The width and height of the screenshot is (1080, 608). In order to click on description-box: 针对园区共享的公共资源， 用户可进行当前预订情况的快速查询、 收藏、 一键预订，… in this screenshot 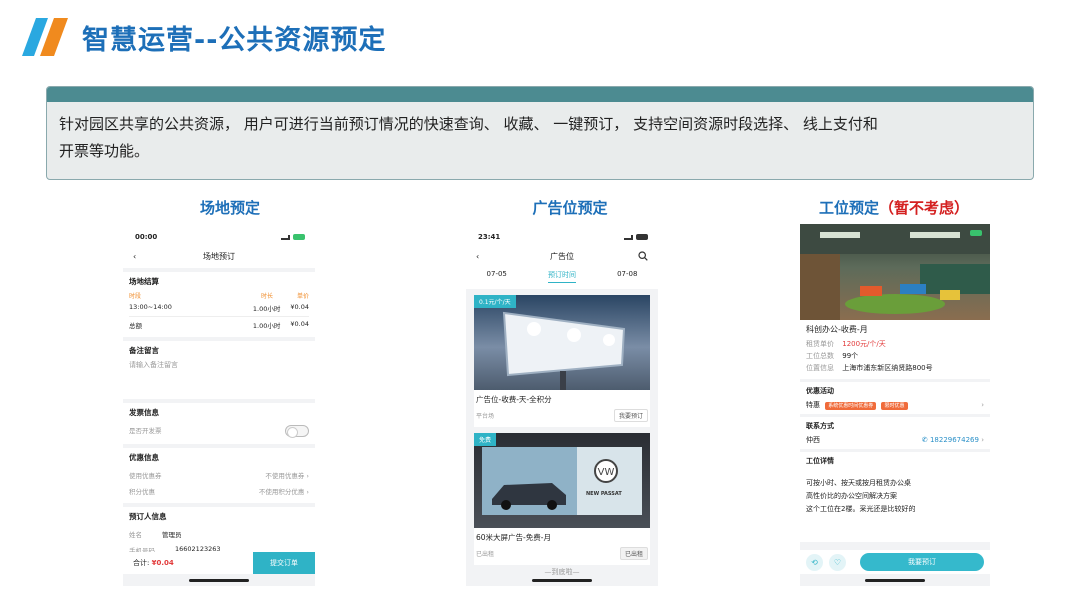, I will do `click(540, 133)`.